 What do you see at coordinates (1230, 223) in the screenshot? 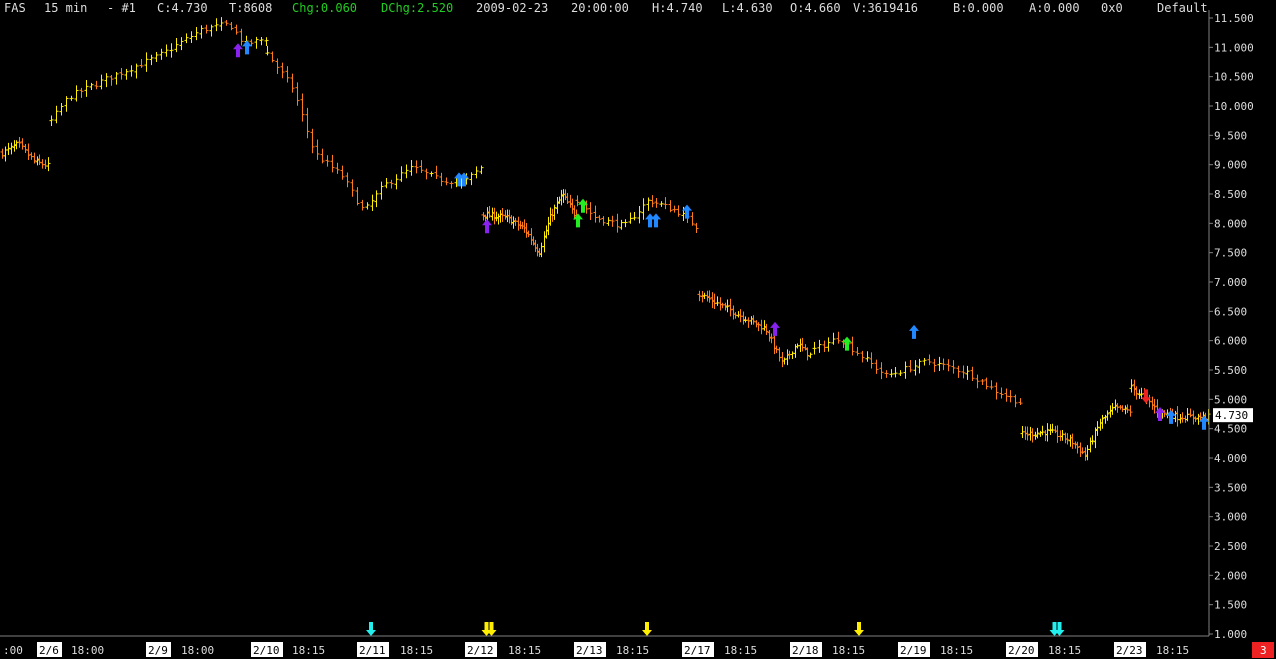
I see `price-tick-label: 8.000` at bounding box center [1230, 223].